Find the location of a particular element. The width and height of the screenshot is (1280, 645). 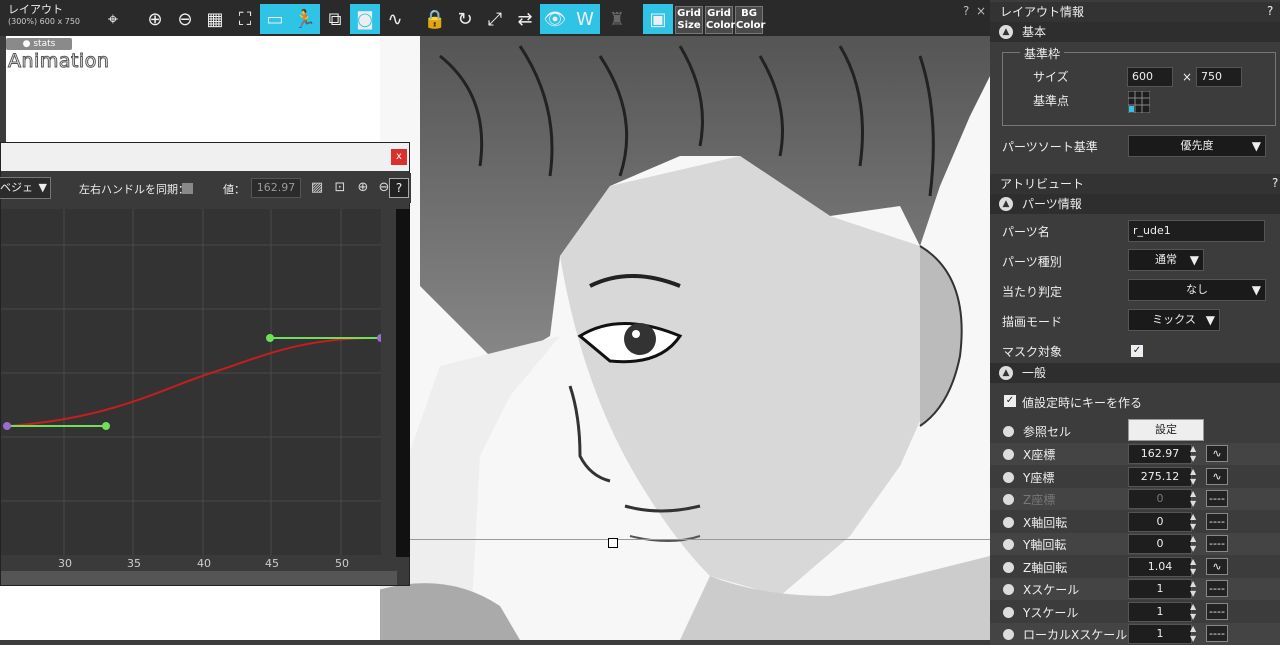

background-icon: ▣ is located at coordinates (658, 19).